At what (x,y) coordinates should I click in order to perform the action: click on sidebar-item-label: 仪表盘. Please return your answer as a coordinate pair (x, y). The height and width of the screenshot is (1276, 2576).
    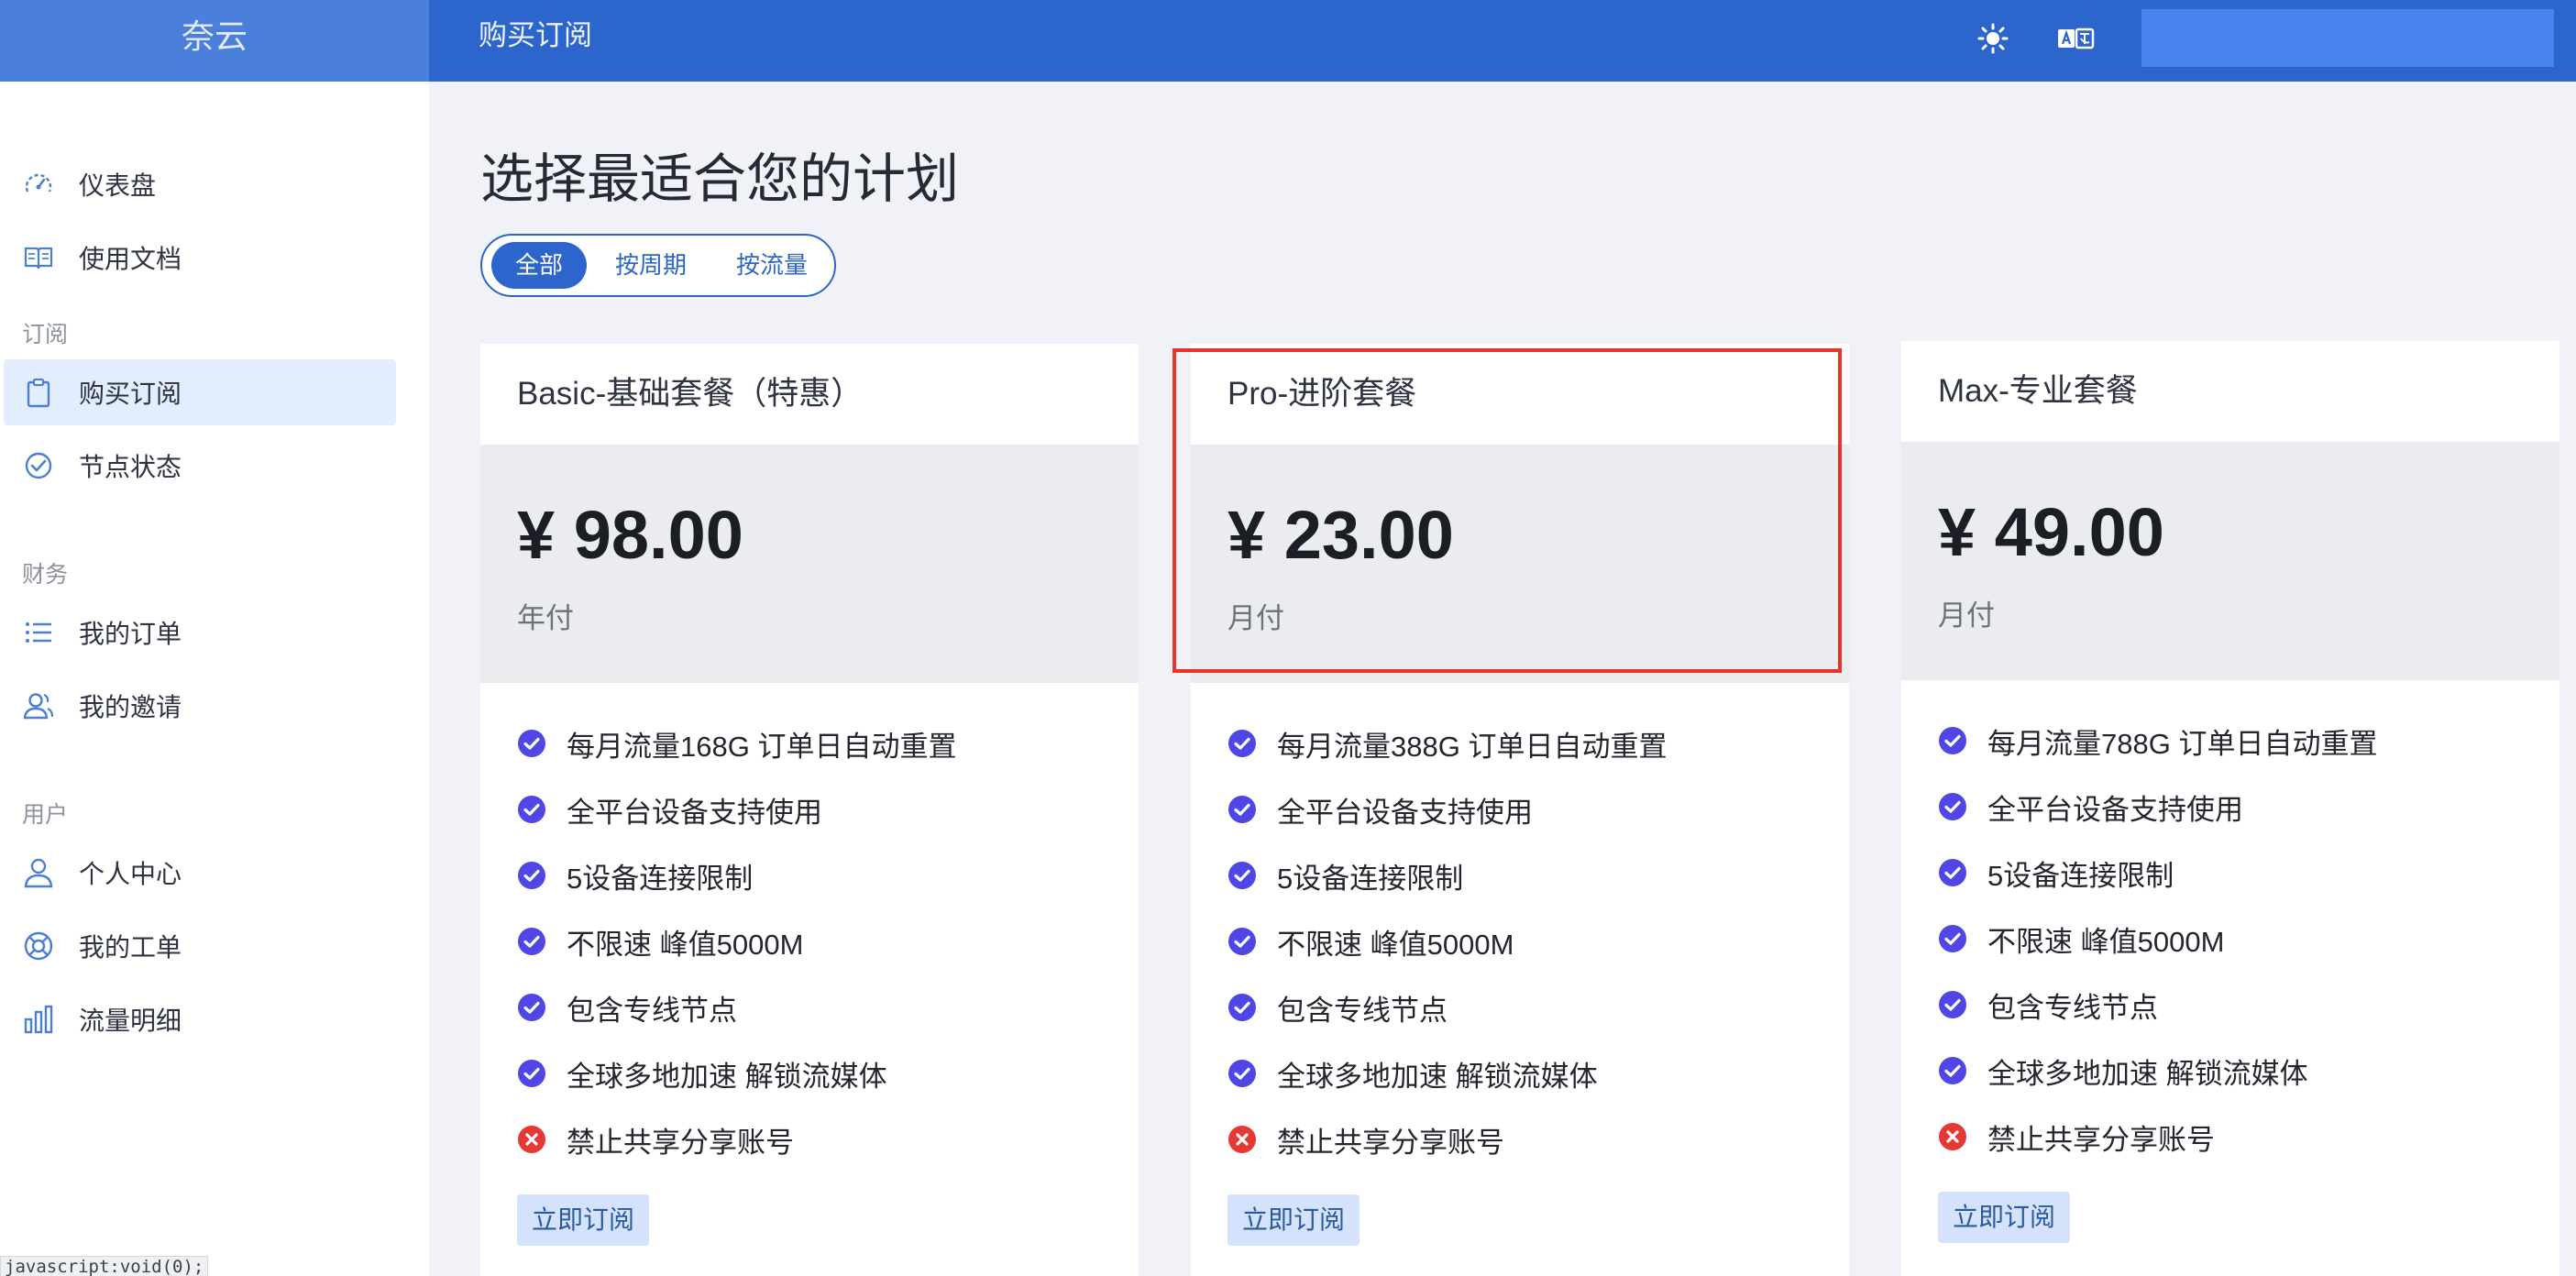
    Looking at the image, I should click on (118, 185).